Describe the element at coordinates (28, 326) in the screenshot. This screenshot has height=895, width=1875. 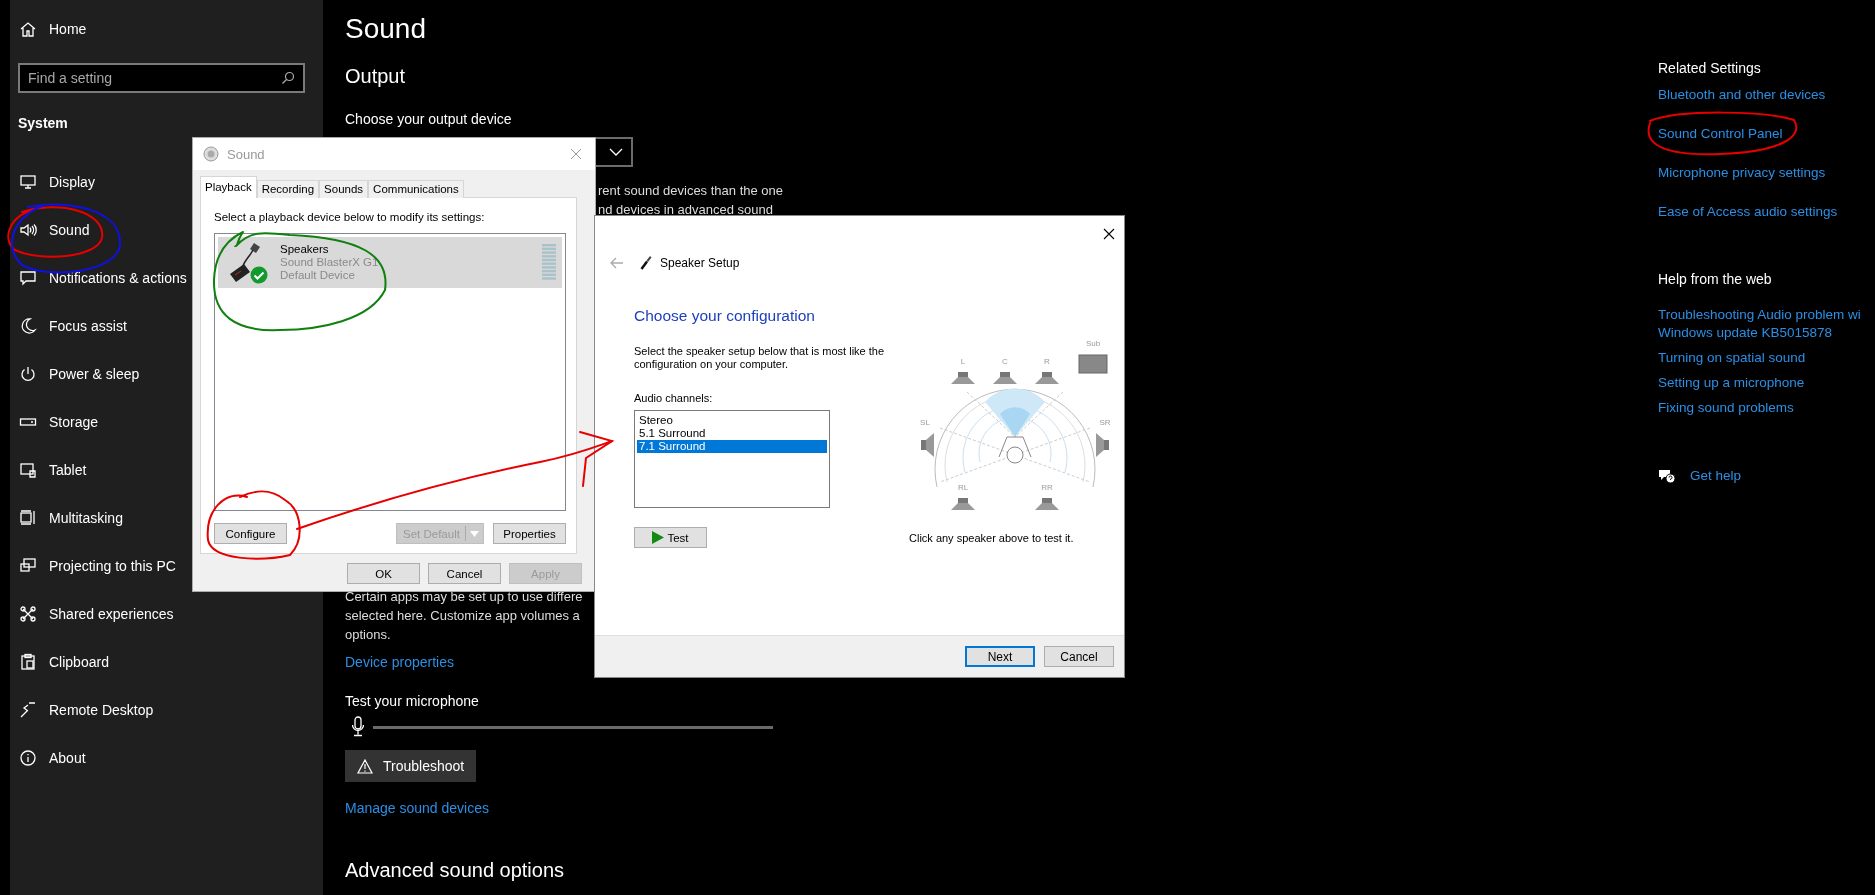
I see `moon-icon` at that location.